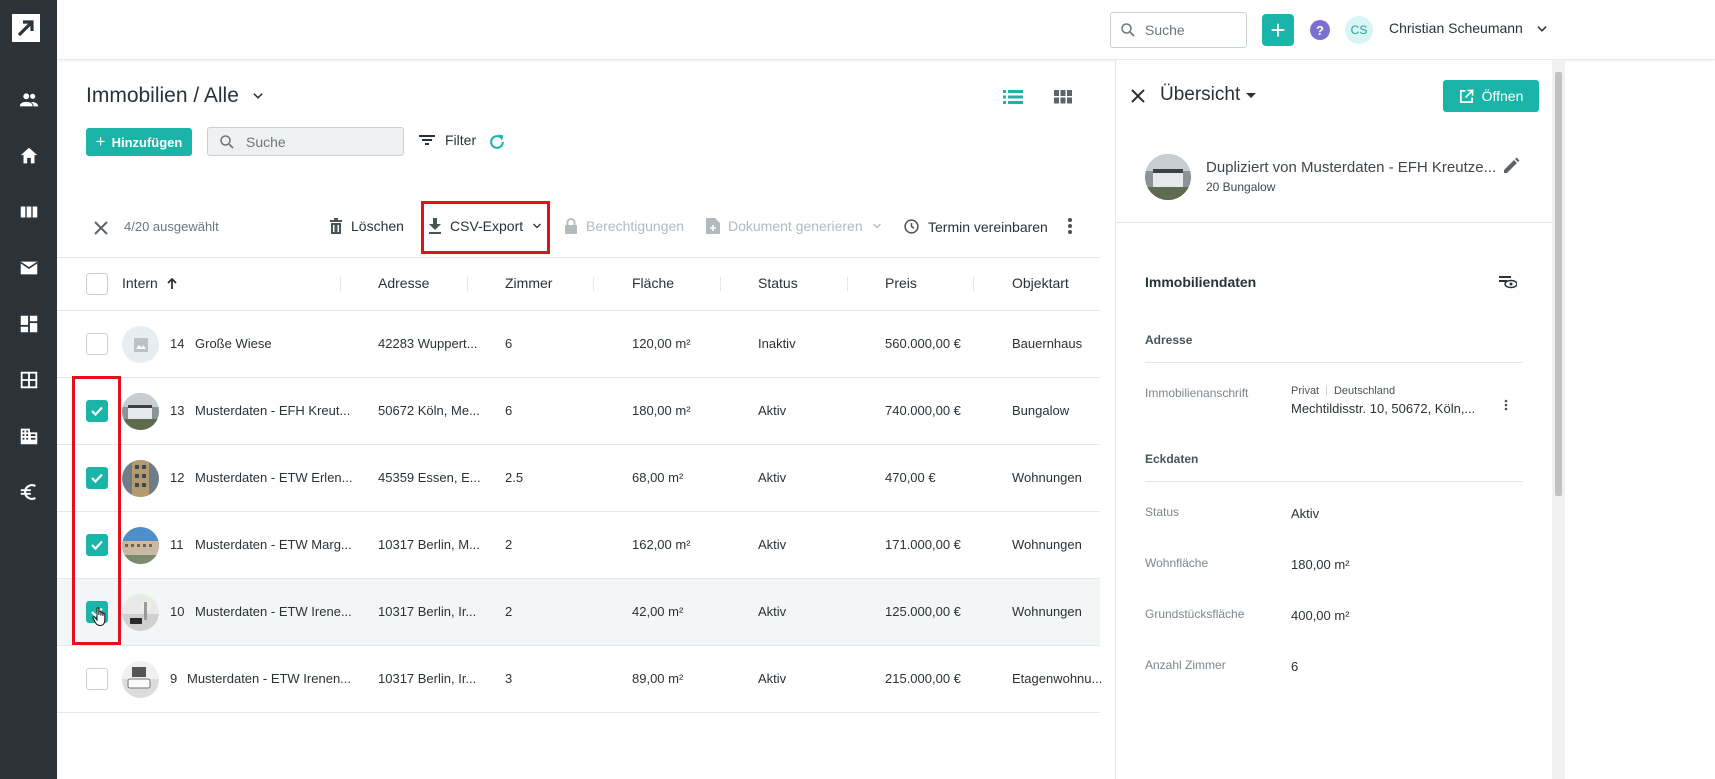  What do you see at coordinates (427, 140) in the screenshot?
I see `filter-icon` at bounding box center [427, 140].